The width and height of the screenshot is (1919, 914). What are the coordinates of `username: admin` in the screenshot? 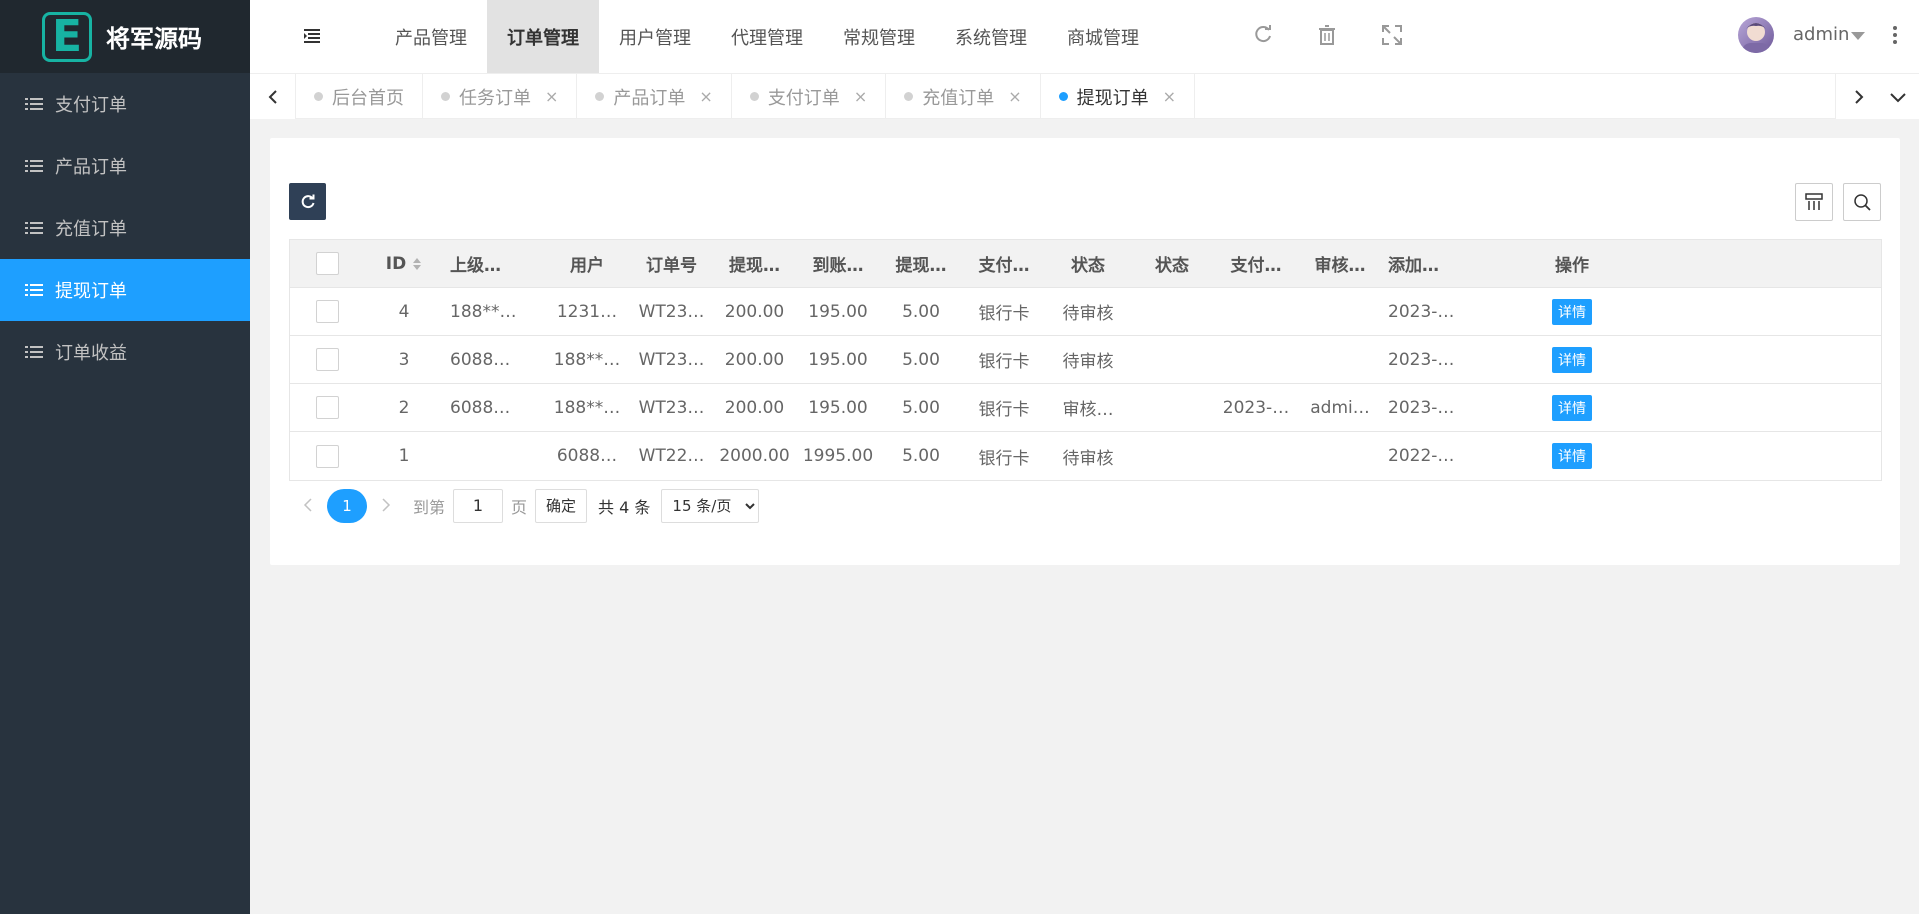 It's located at (1821, 34).